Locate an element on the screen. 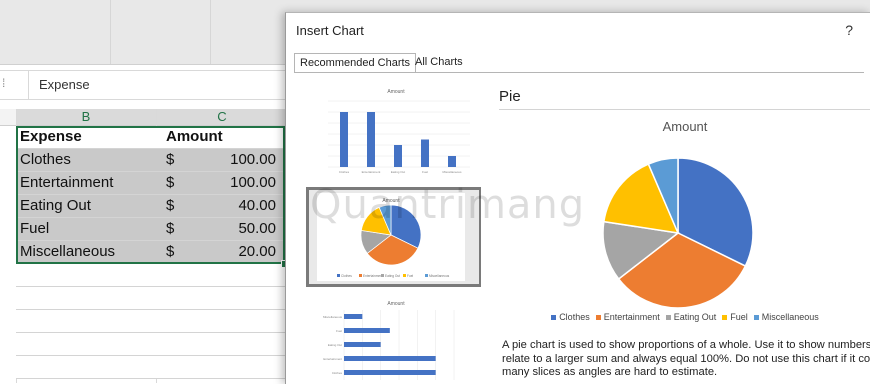 The height and width of the screenshot is (384, 870). preview-chart-type-title: Pie is located at coordinates (510, 96).